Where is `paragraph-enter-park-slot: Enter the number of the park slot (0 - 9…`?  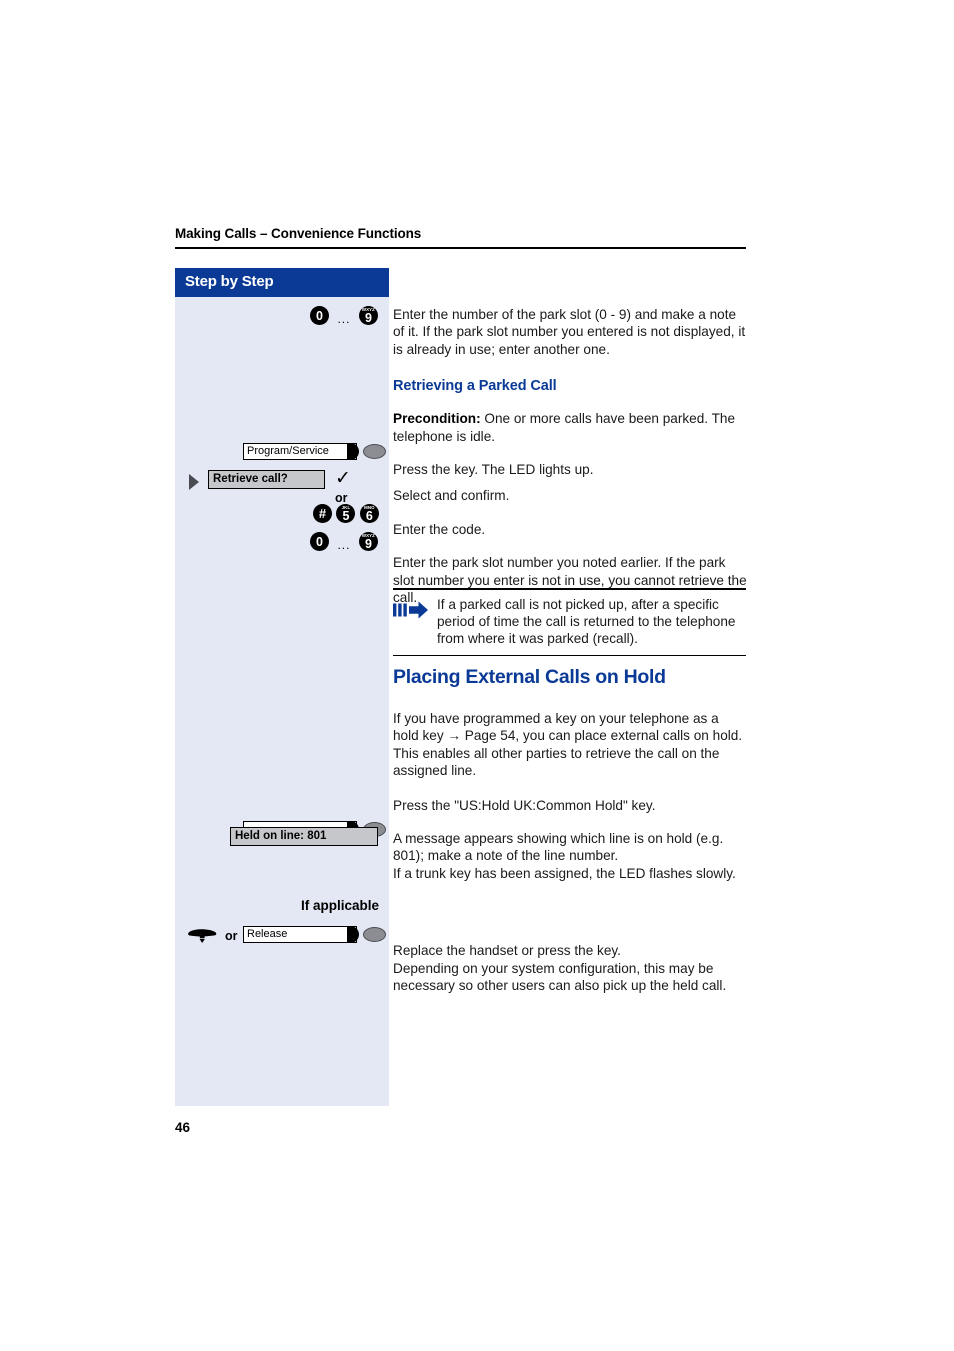 paragraph-enter-park-slot: Enter the number of the park slot (0 - 9… is located at coordinates (569, 332).